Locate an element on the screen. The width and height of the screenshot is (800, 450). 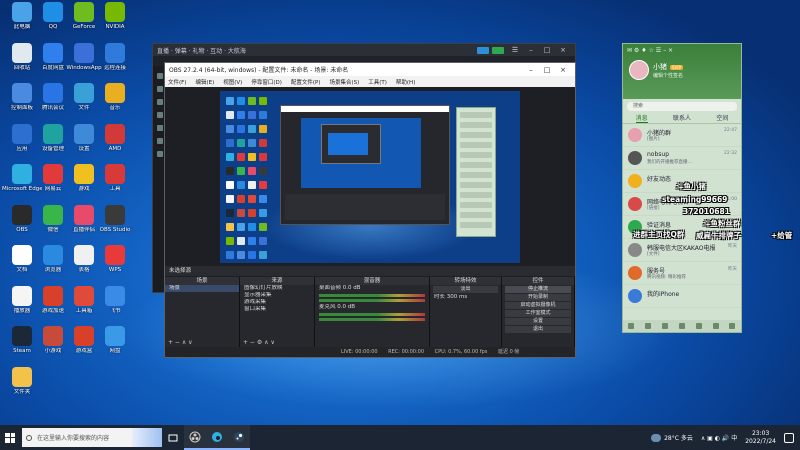
notification-icon is located at coordinates (789, 437).